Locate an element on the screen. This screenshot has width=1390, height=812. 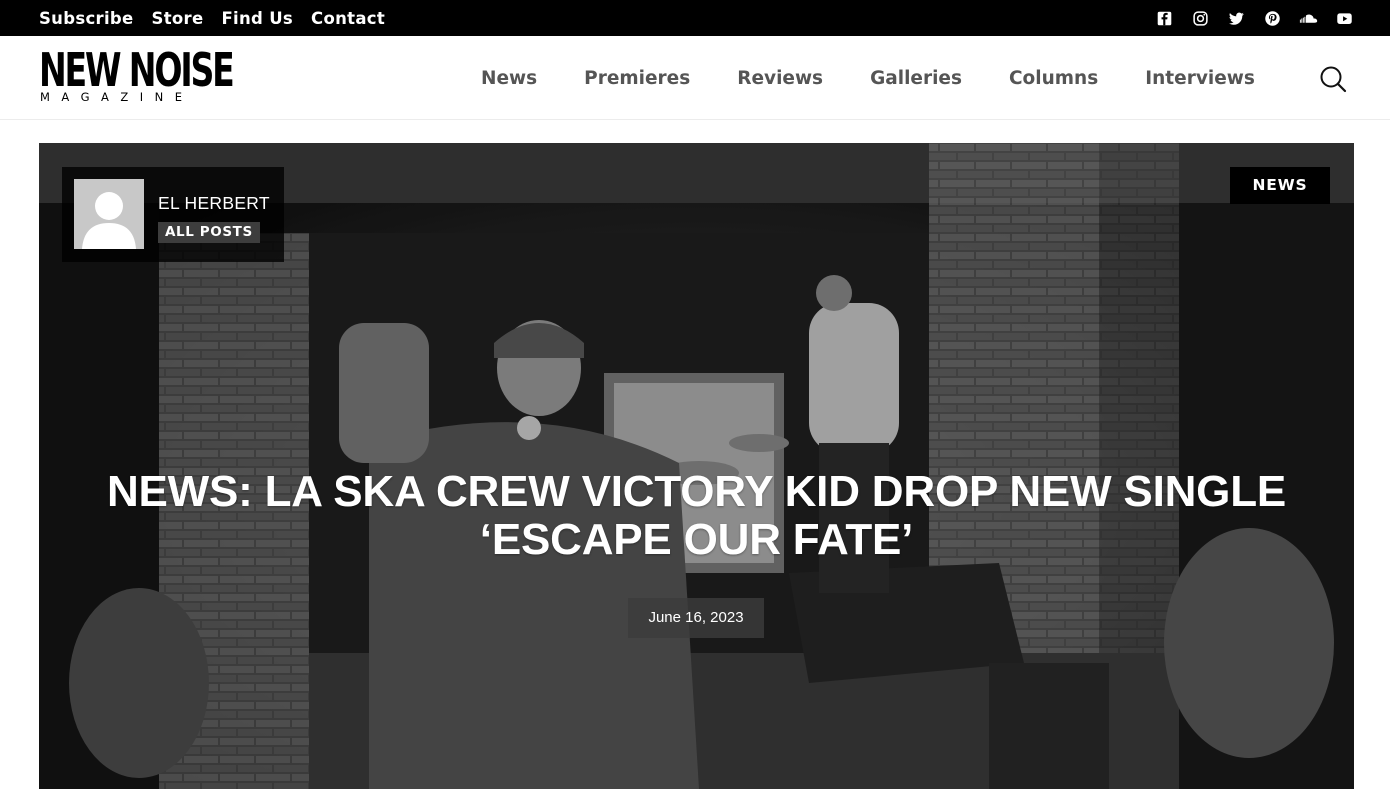
author-name: EL HERBERT is located at coordinates (214, 203).